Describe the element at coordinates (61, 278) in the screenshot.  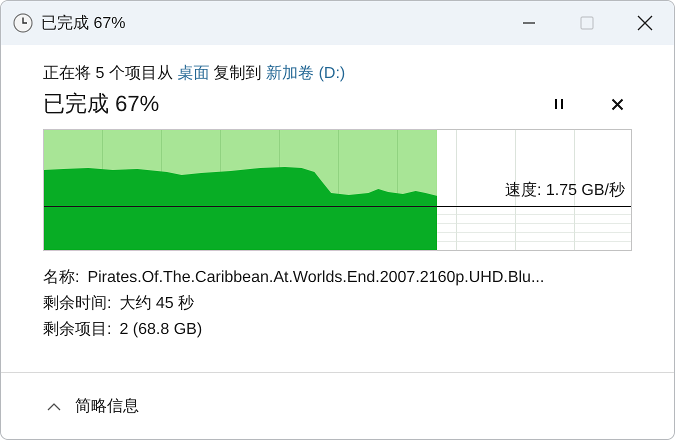
I see `detail-label: 名称:` at that location.